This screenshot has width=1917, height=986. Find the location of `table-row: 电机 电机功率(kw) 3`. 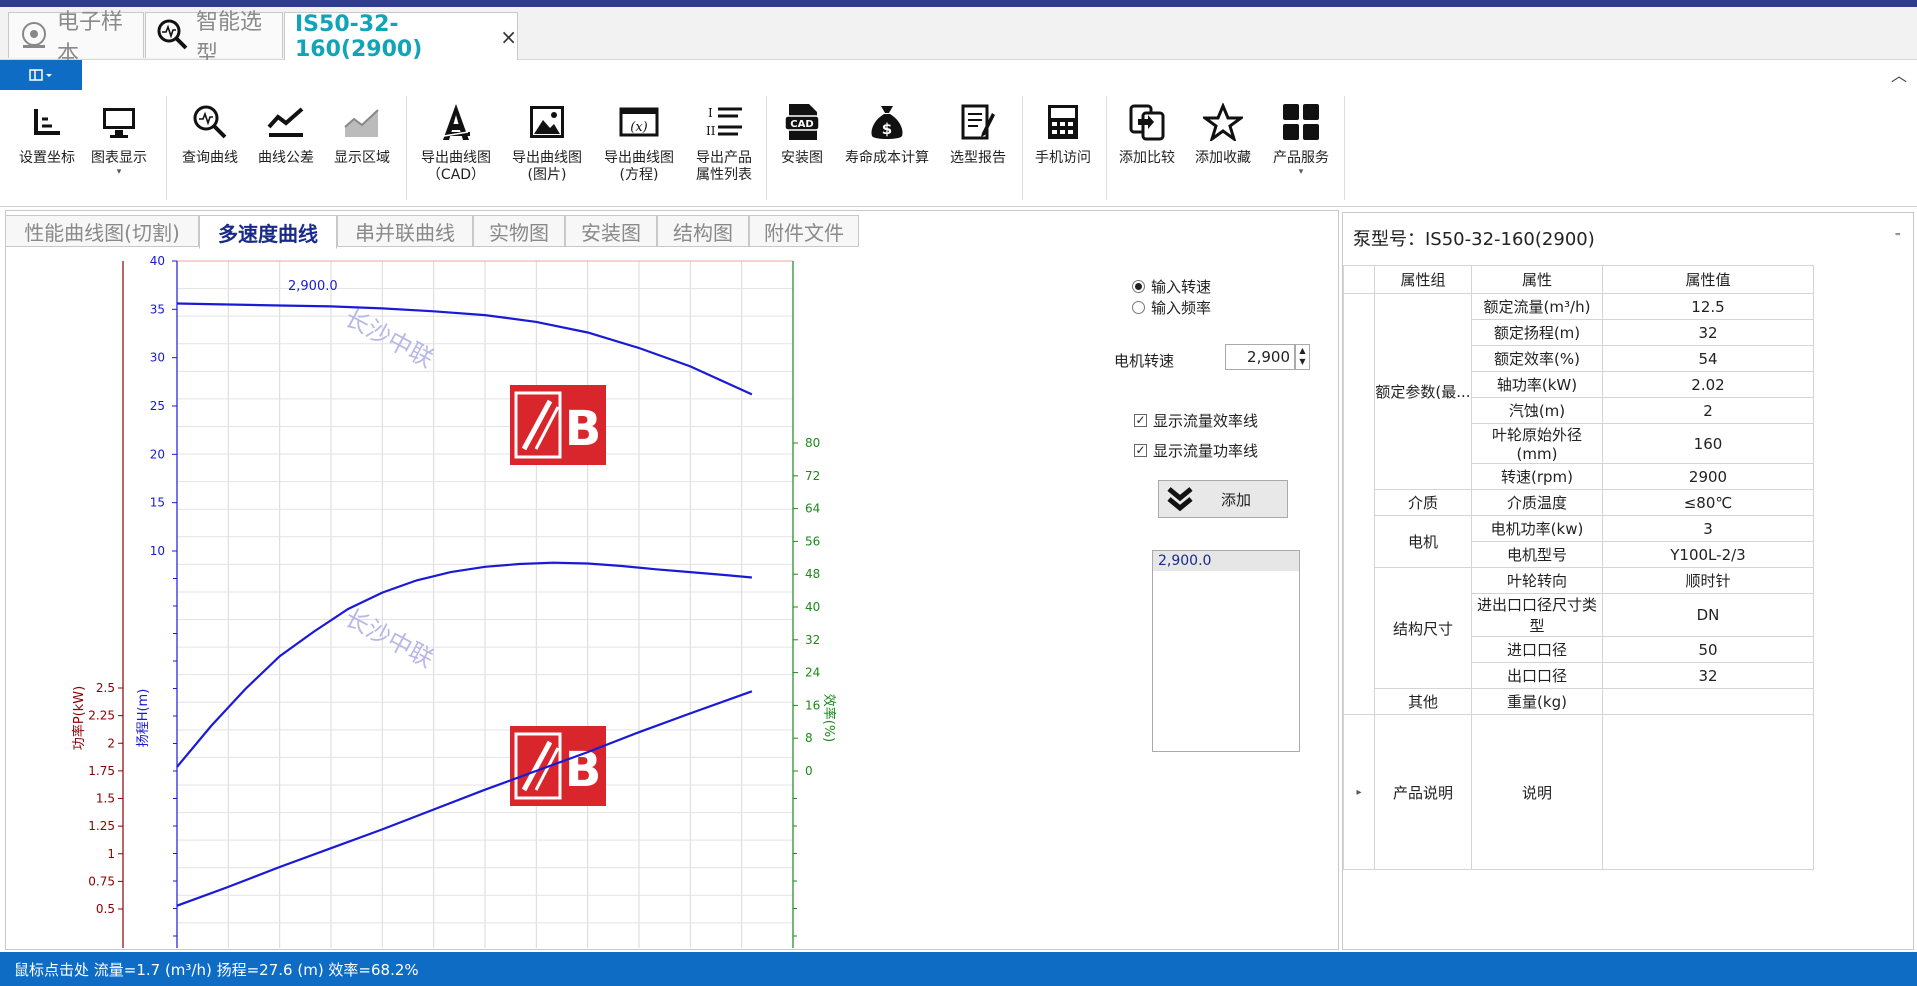

table-row: 电机 电机功率(kw) 3 is located at coordinates (1579, 541).